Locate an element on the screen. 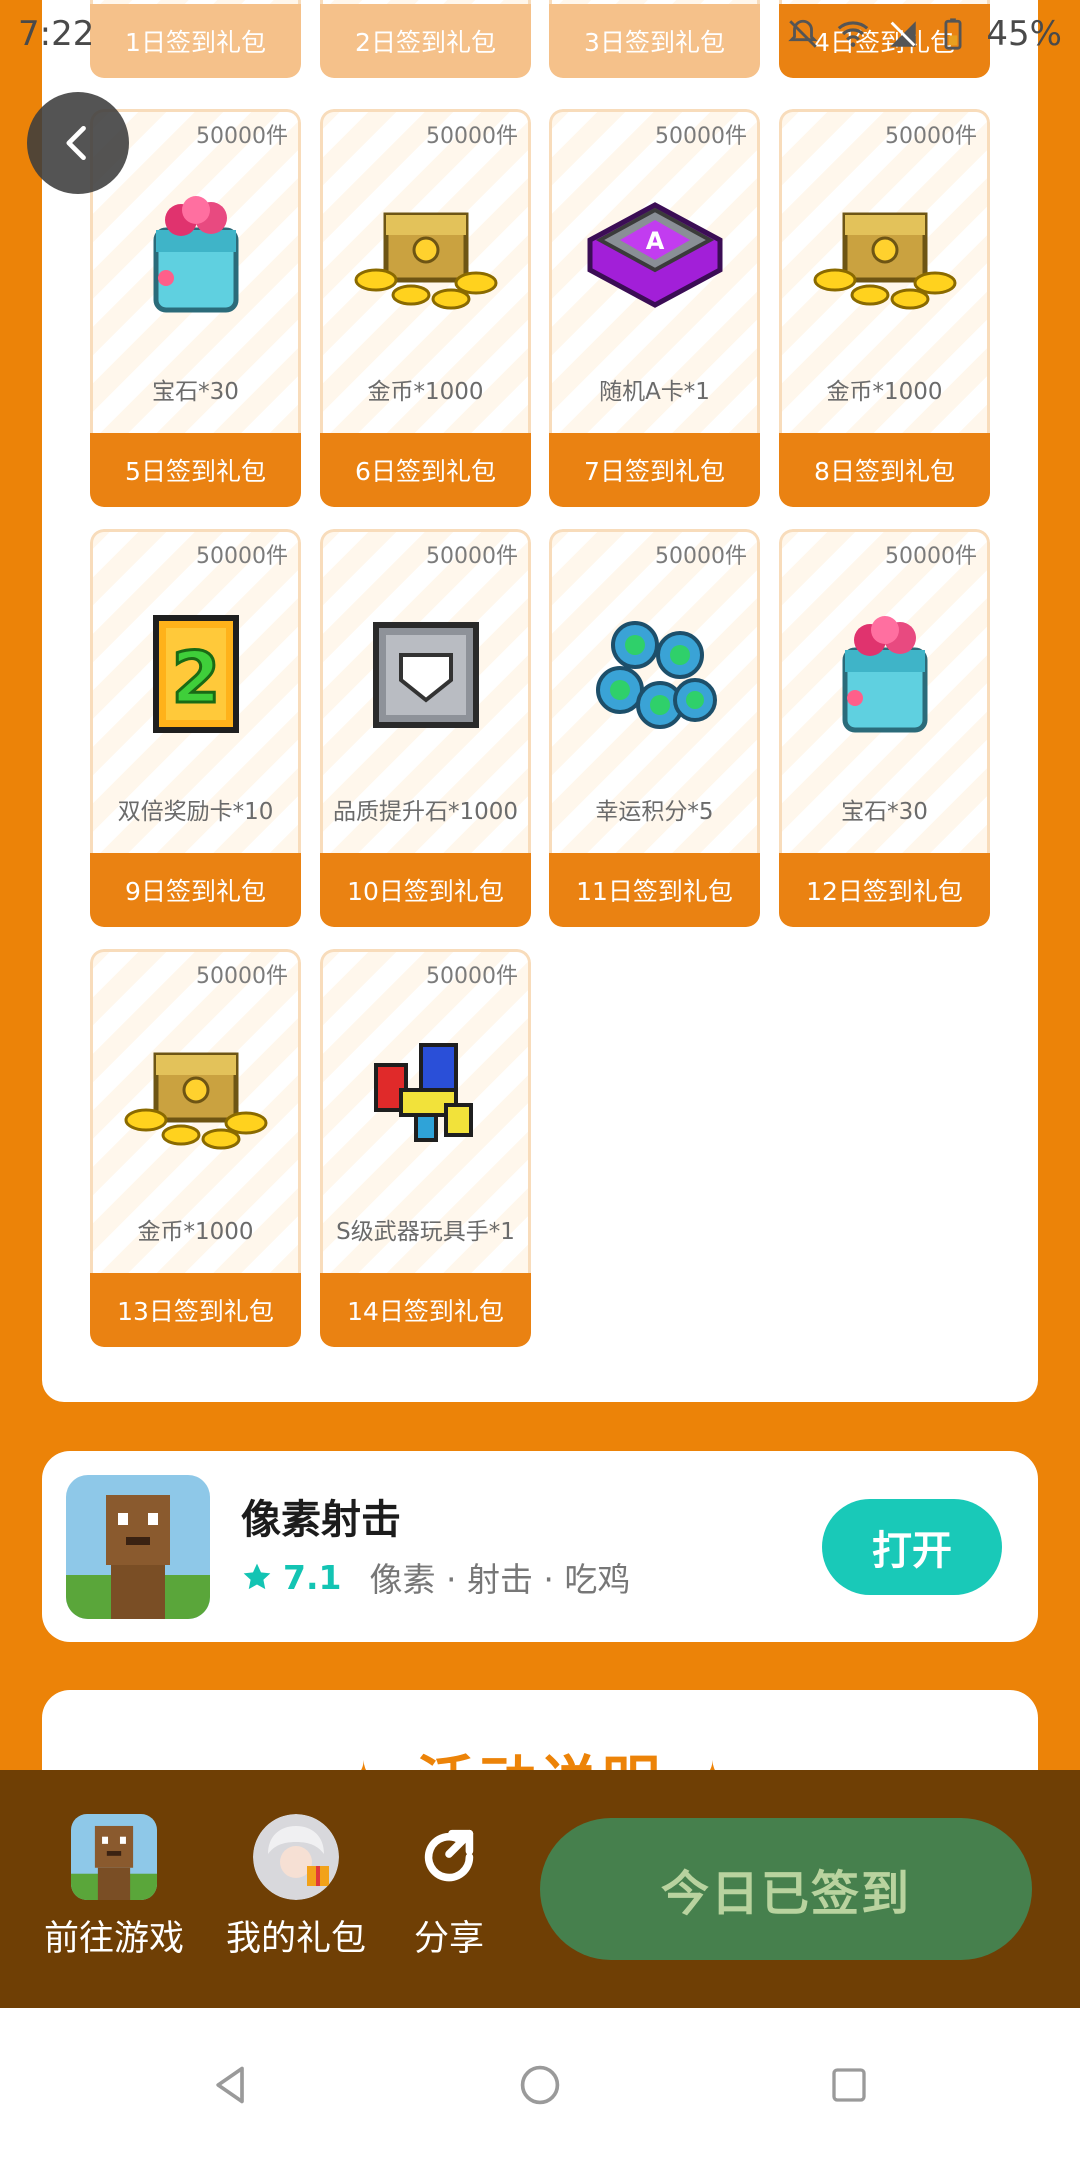 This screenshot has width=1080, height=2160. gift-card-day13: 50000件 金币*1000 13日签到礼包 is located at coordinates (195, 1148).